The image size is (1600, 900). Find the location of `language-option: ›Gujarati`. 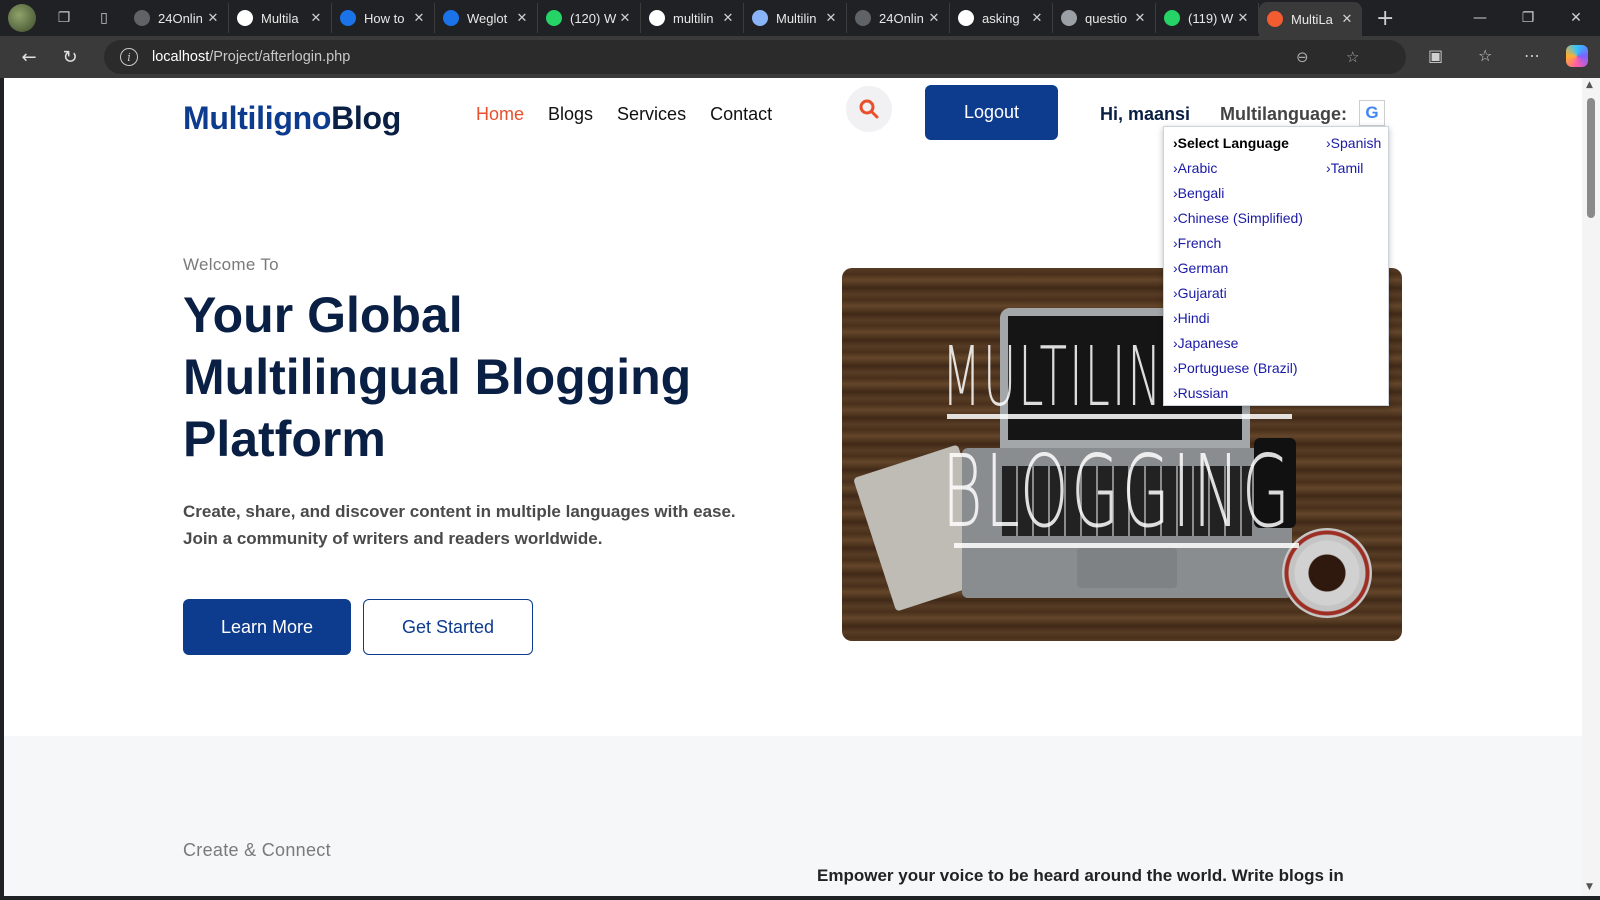

language-option: ›Gujarati is located at coordinates (1238, 295).